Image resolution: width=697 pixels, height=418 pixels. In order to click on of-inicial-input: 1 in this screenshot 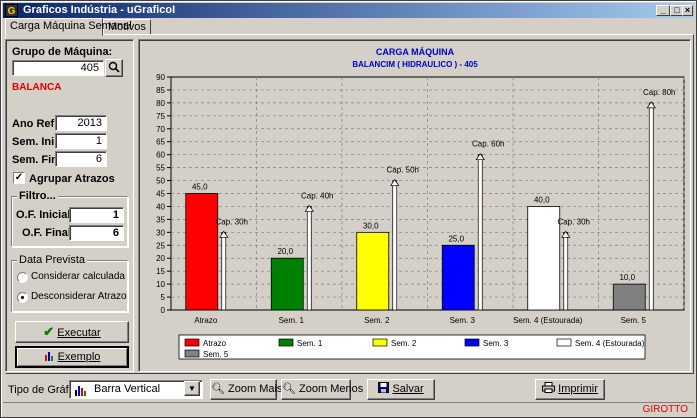, I will do `click(96, 215)`.